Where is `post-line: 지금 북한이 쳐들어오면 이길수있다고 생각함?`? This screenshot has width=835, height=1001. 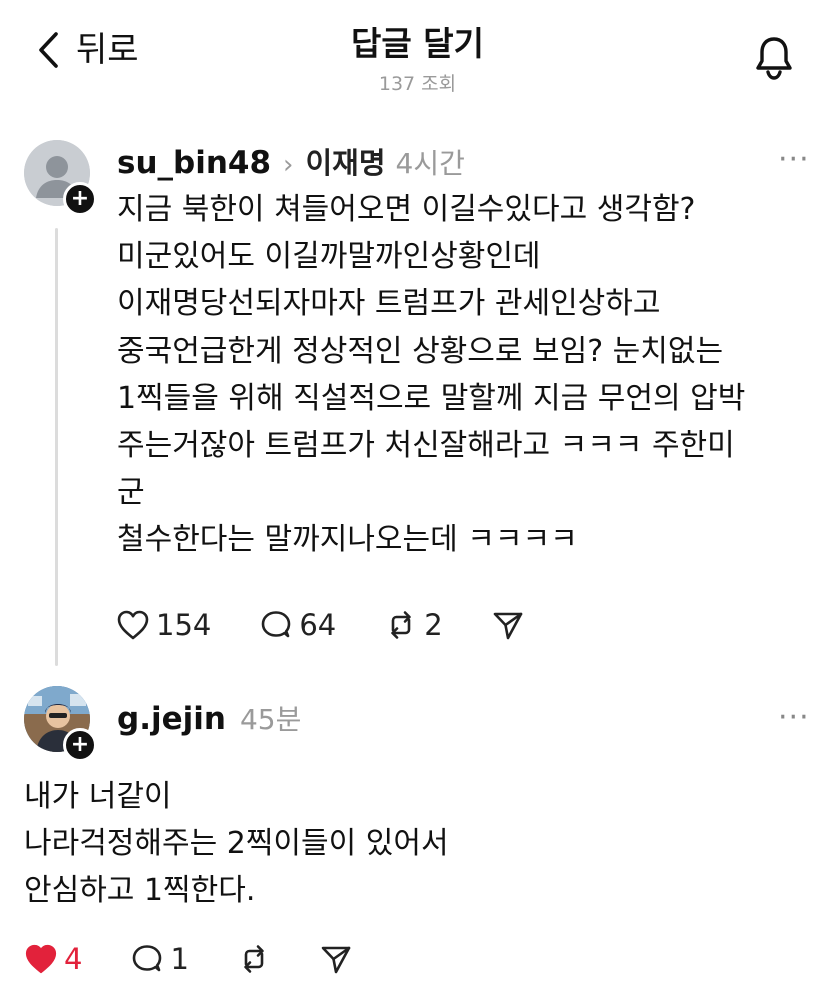
post-line: 지금 북한이 쳐들어오면 이길수있다고 생각함? is located at coordinates (406, 209).